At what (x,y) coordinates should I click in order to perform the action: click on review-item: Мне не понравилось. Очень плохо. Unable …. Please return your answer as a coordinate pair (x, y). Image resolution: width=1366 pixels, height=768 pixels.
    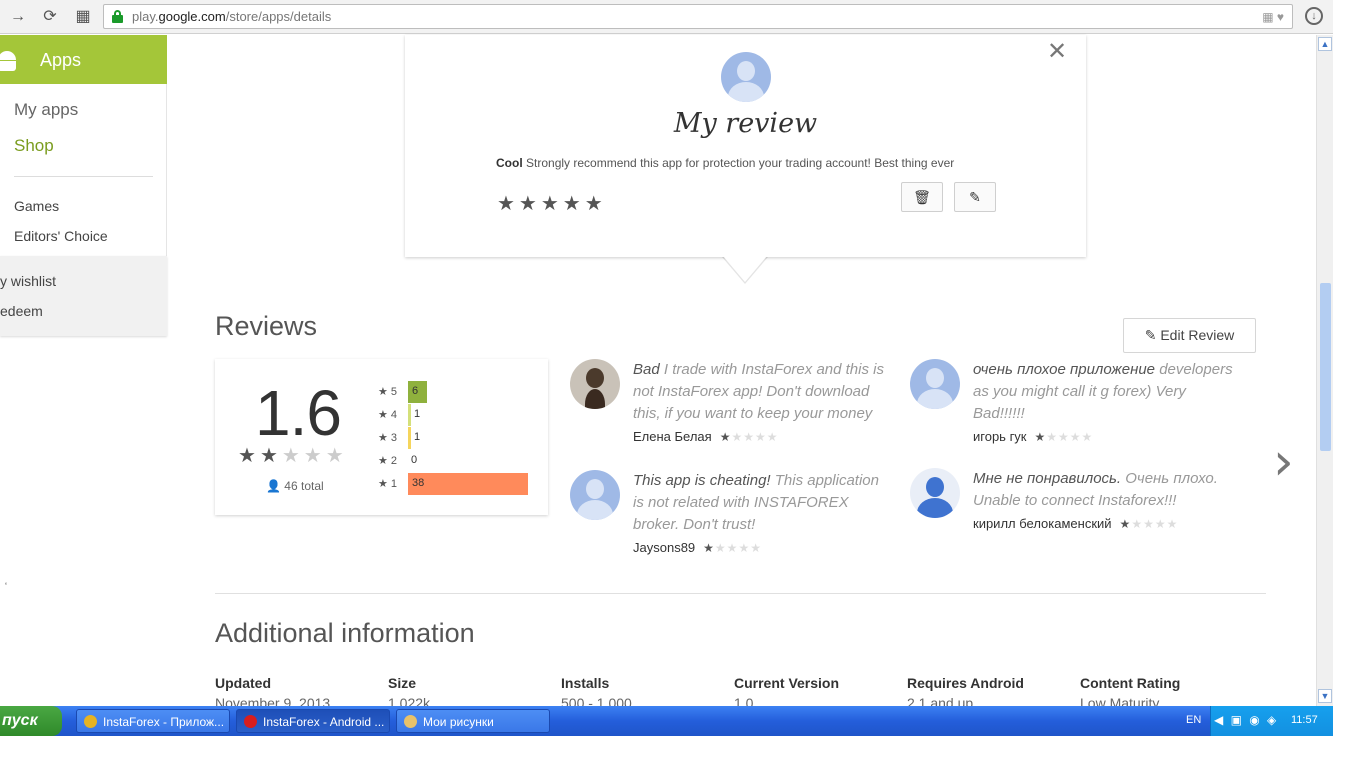
    Looking at the image, I should click on (1095, 500).